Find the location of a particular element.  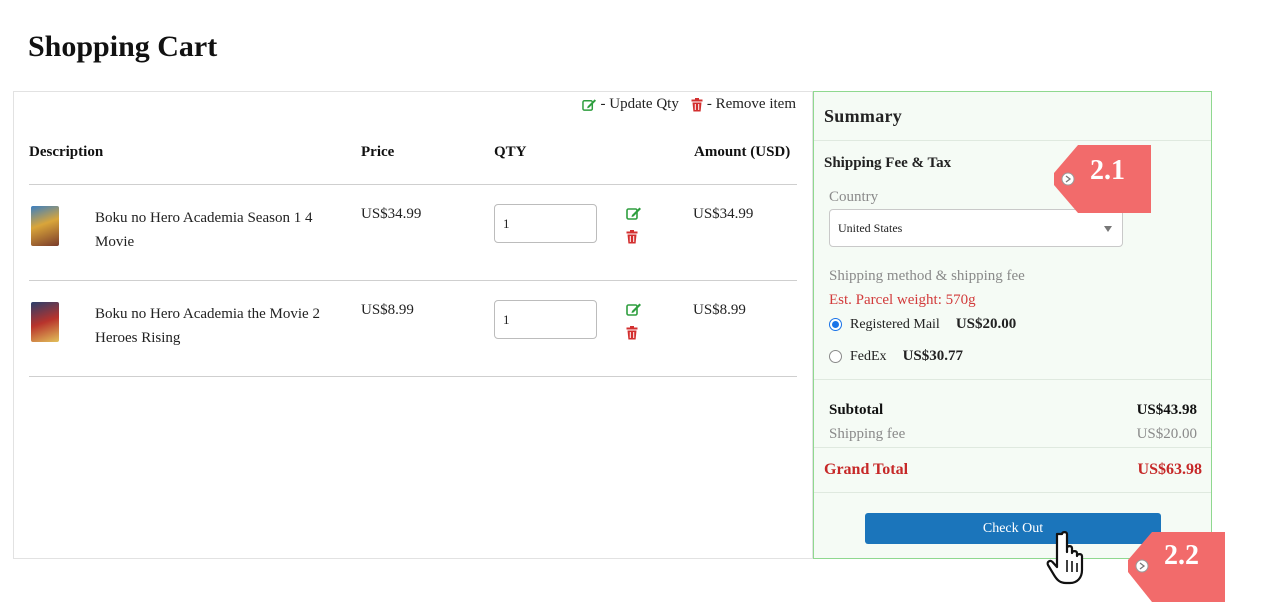

caret-down-icon is located at coordinates (1108, 229).